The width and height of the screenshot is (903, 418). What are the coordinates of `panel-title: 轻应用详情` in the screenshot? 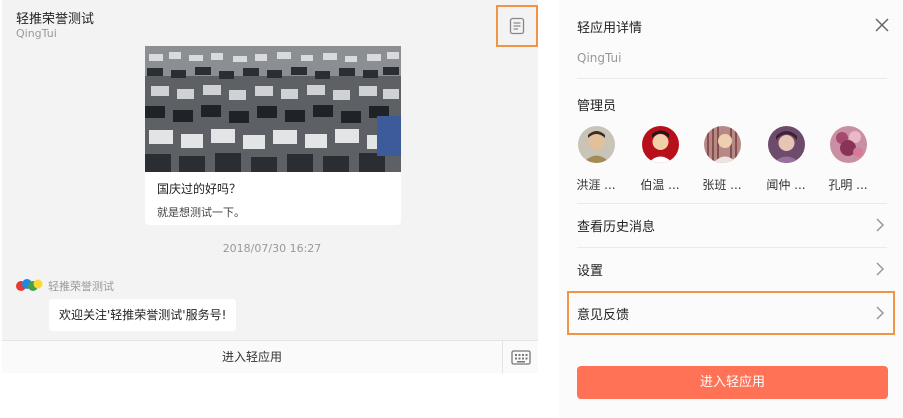 It's located at (610, 28).